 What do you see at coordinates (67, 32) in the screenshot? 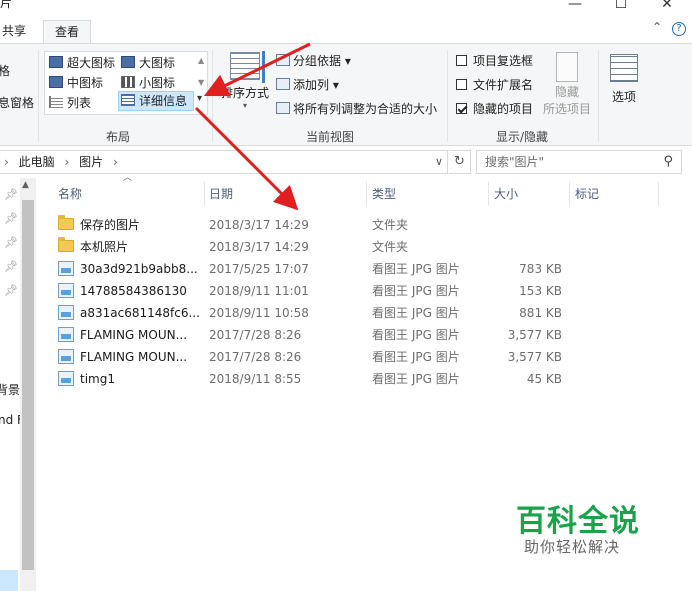
I see `tab-view: 查看` at bounding box center [67, 32].